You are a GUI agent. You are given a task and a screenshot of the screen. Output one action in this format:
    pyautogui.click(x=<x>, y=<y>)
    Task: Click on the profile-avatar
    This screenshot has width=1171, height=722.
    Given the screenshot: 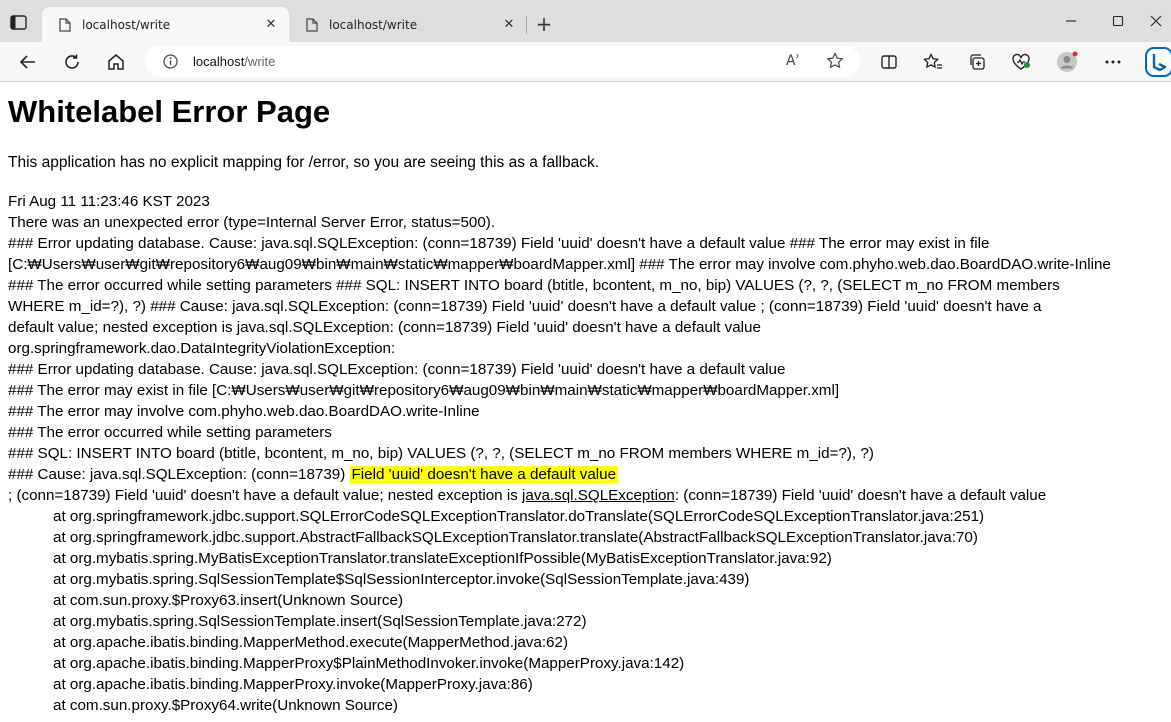 What is the action you would take?
    pyautogui.click(x=1067, y=62)
    